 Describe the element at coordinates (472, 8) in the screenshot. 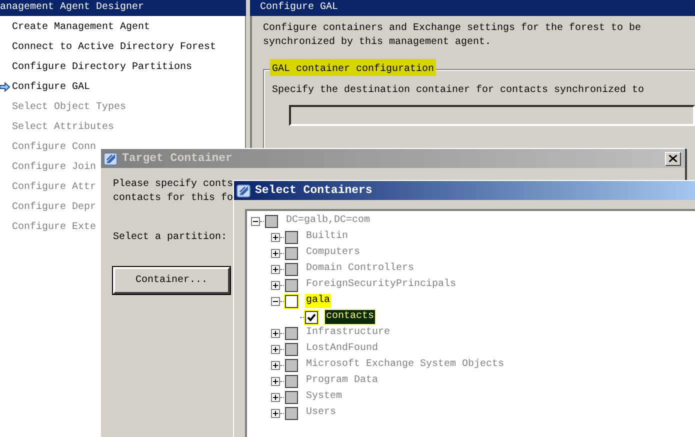

I see `page-title: Configure GAL` at that location.